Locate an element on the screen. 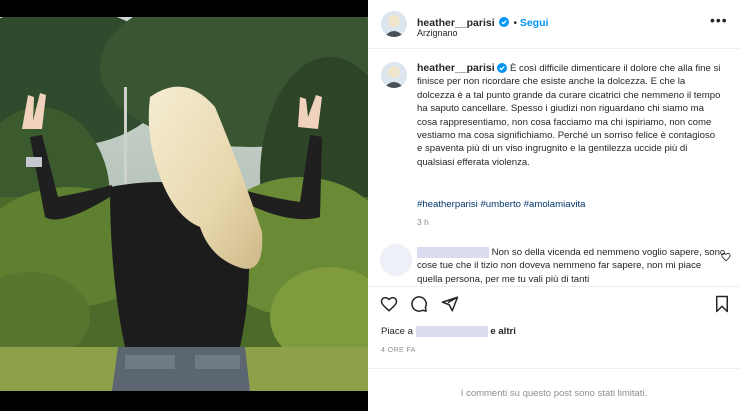 The width and height of the screenshot is (740, 411). avatar is located at coordinates (394, 24).